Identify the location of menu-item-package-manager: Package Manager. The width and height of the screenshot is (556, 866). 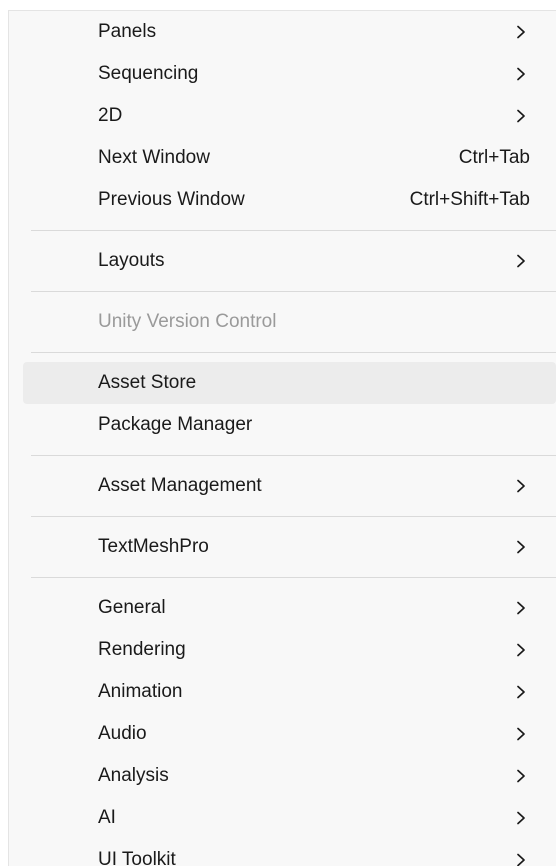
(289, 425).